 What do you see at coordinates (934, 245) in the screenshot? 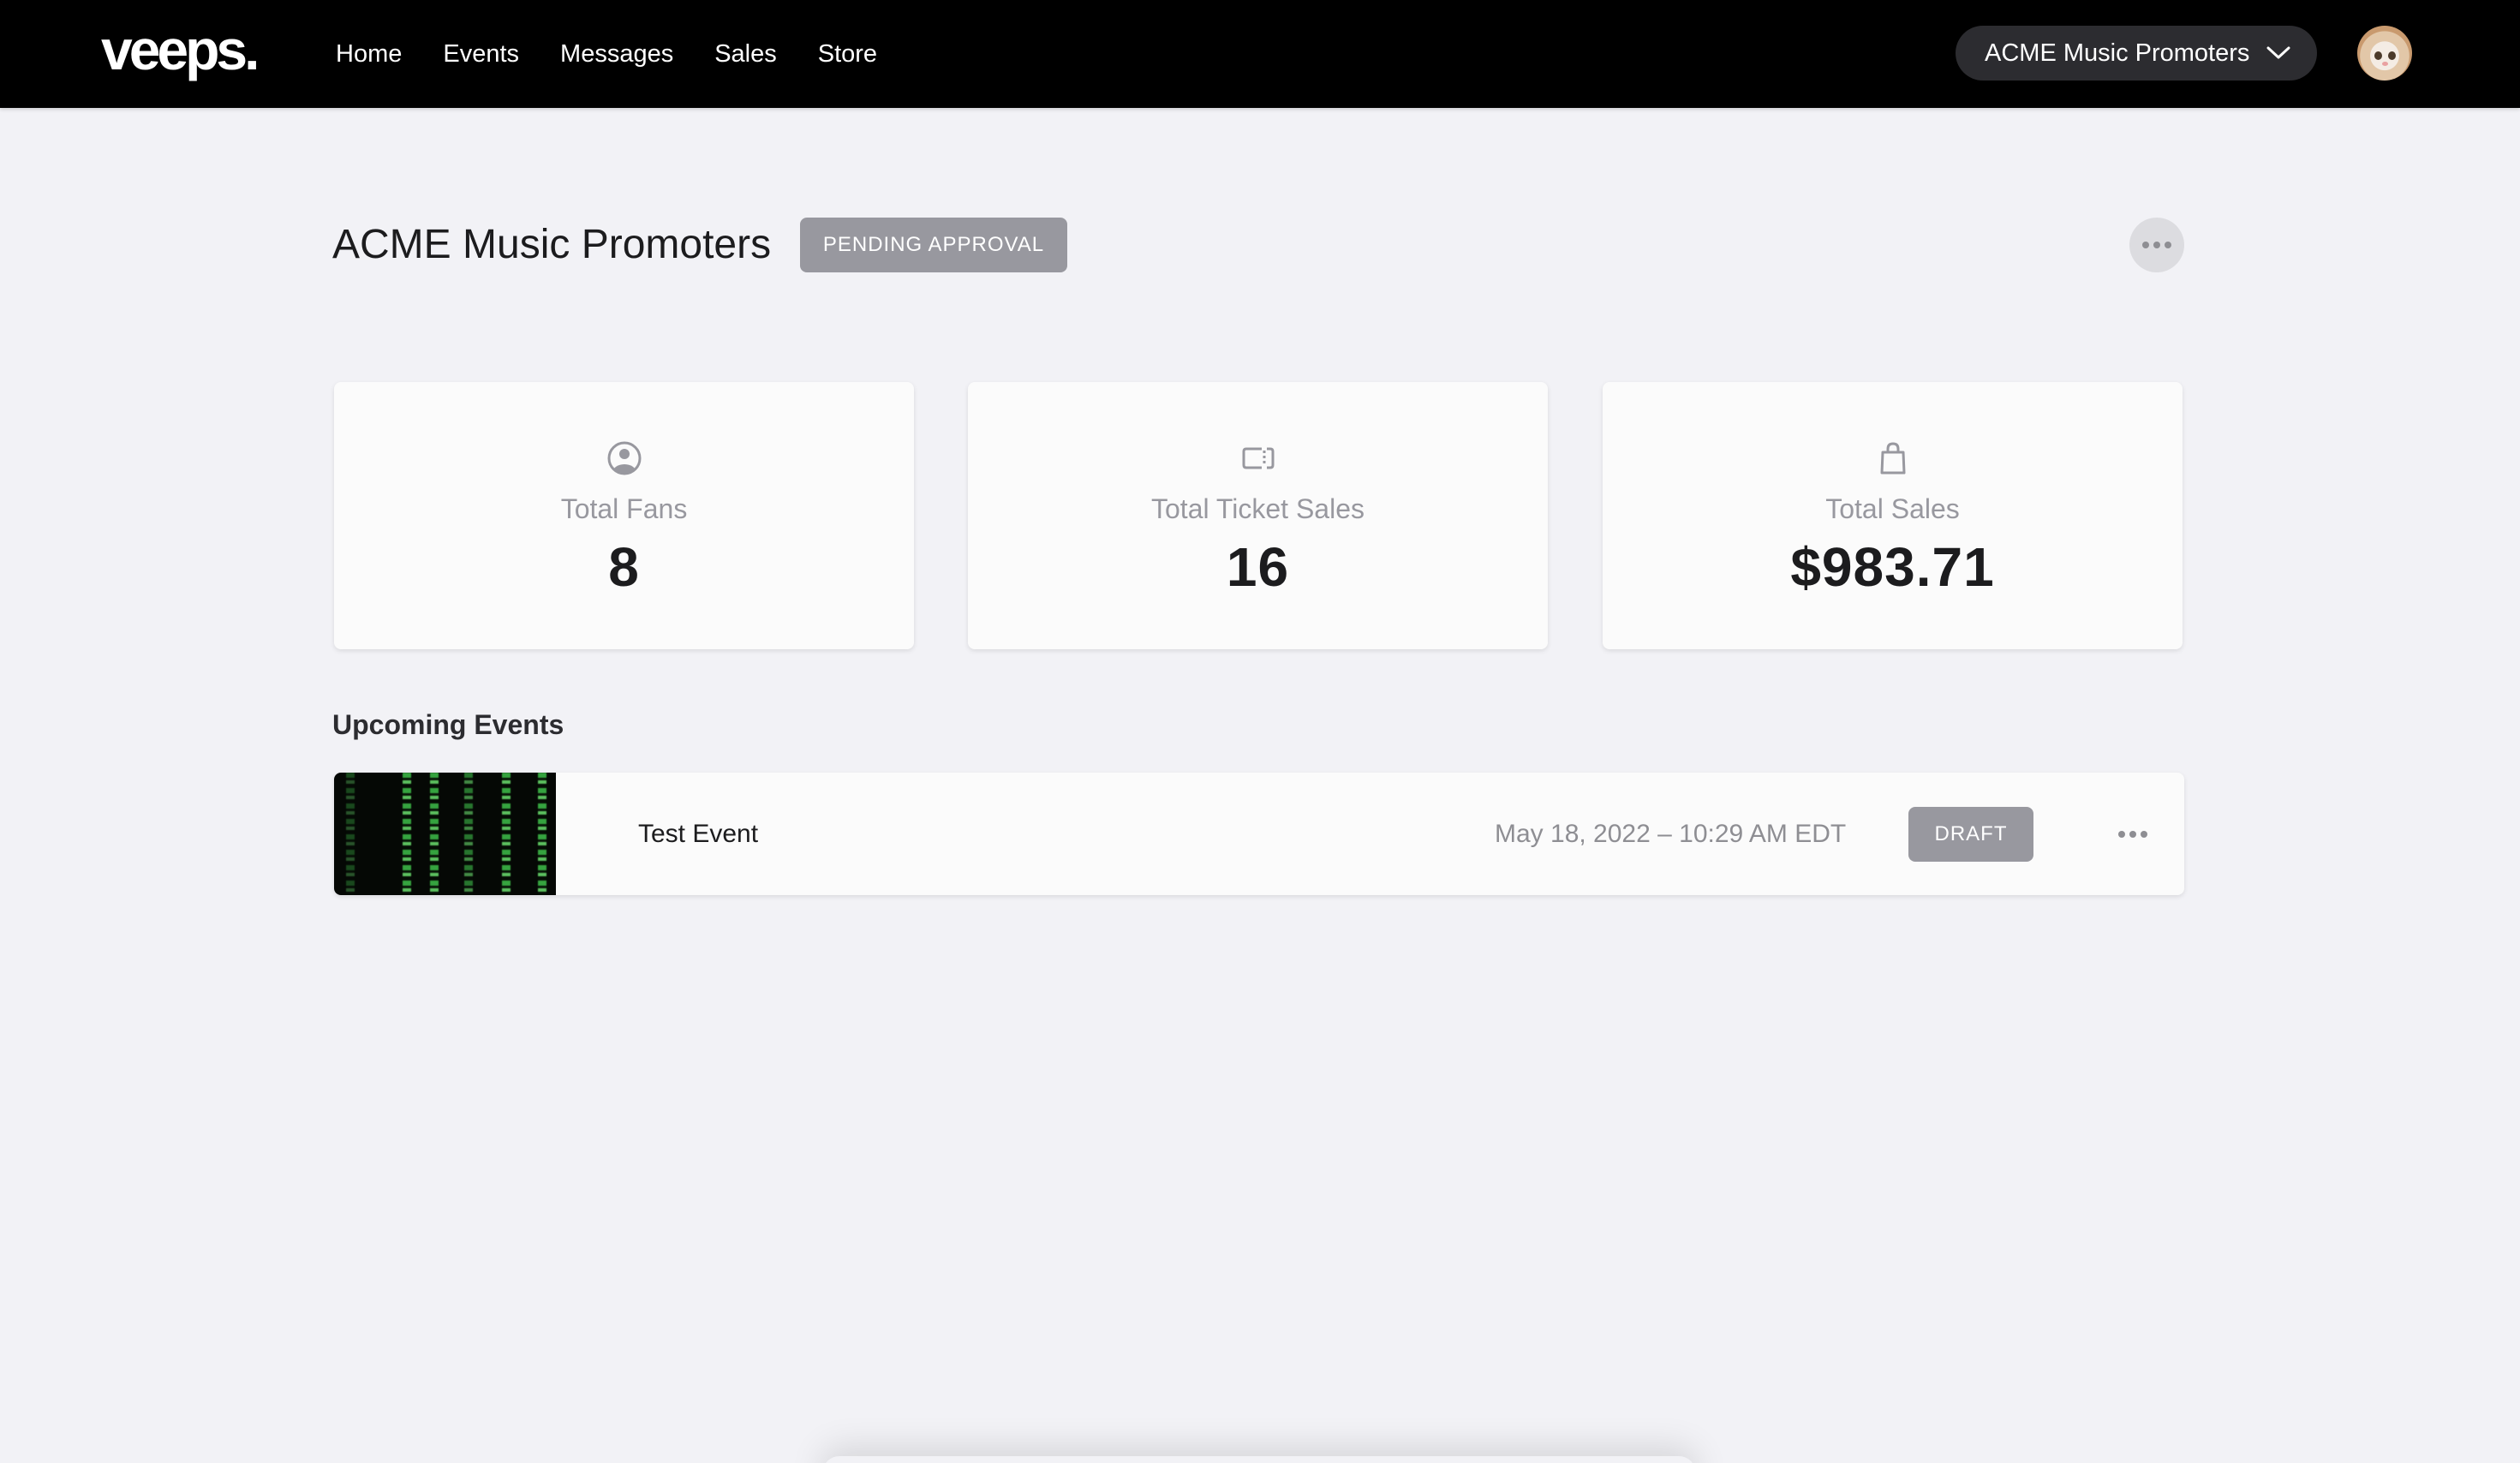
I see `status-badge: PENDING APPROVAL` at bounding box center [934, 245].